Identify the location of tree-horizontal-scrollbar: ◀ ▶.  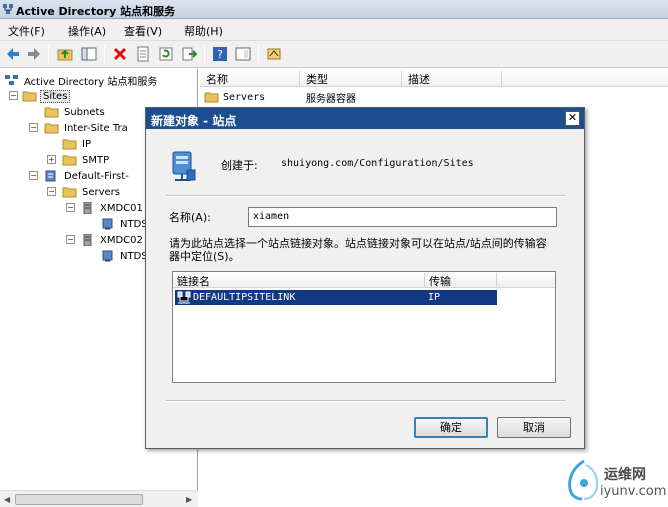
(99, 498).